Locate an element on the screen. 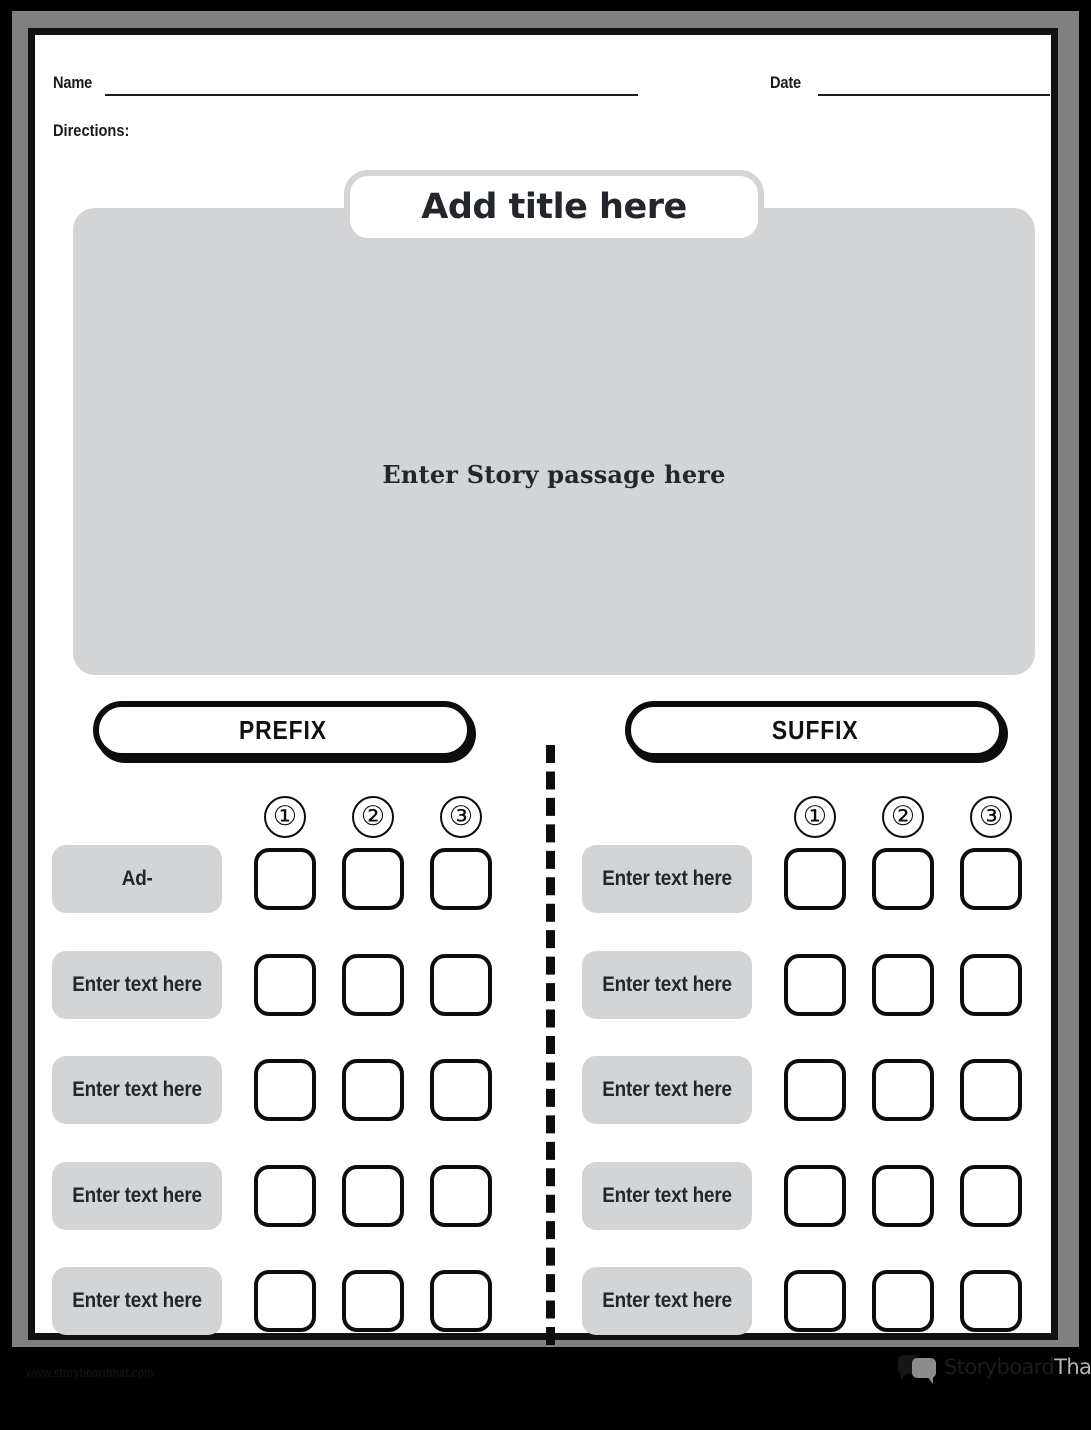 The image size is (1091, 1430). logo-wordmark-primary: Storyboard is located at coordinates (999, 1367).